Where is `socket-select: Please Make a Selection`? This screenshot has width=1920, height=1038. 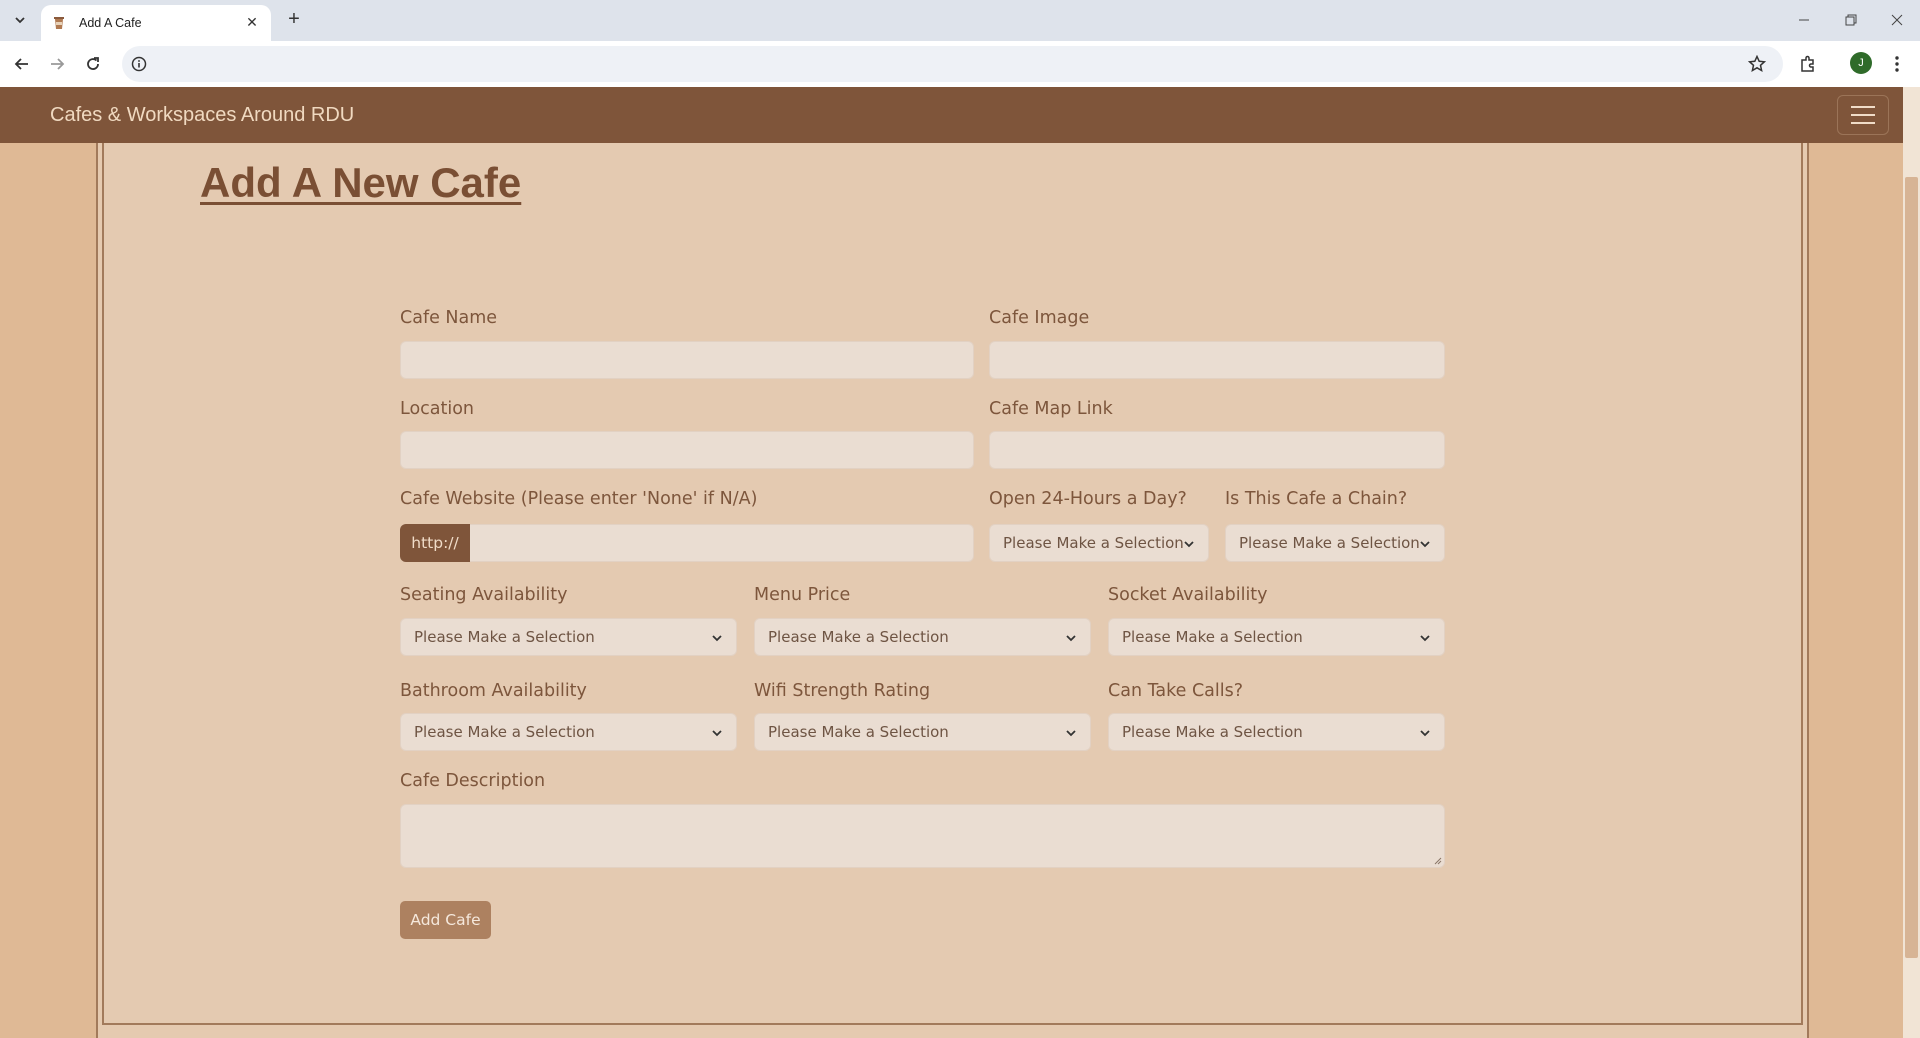 socket-select: Please Make a Selection is located at coordinates (1276, 637).